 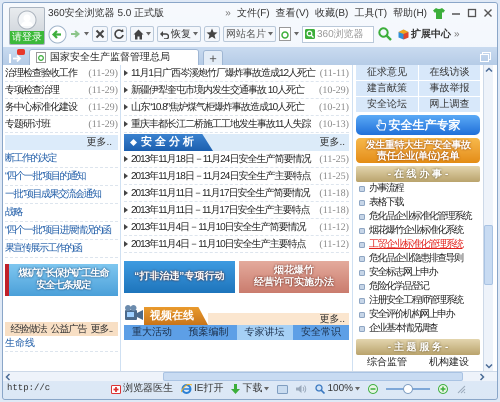 I want to click on zoom-button: 100%, so click(x=337, y=389).